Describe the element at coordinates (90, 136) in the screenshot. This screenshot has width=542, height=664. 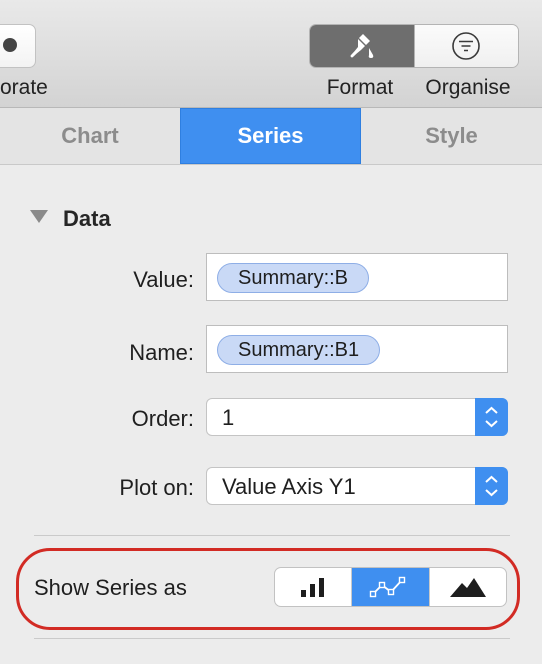
I see `tab-chart: Chart` at that location.